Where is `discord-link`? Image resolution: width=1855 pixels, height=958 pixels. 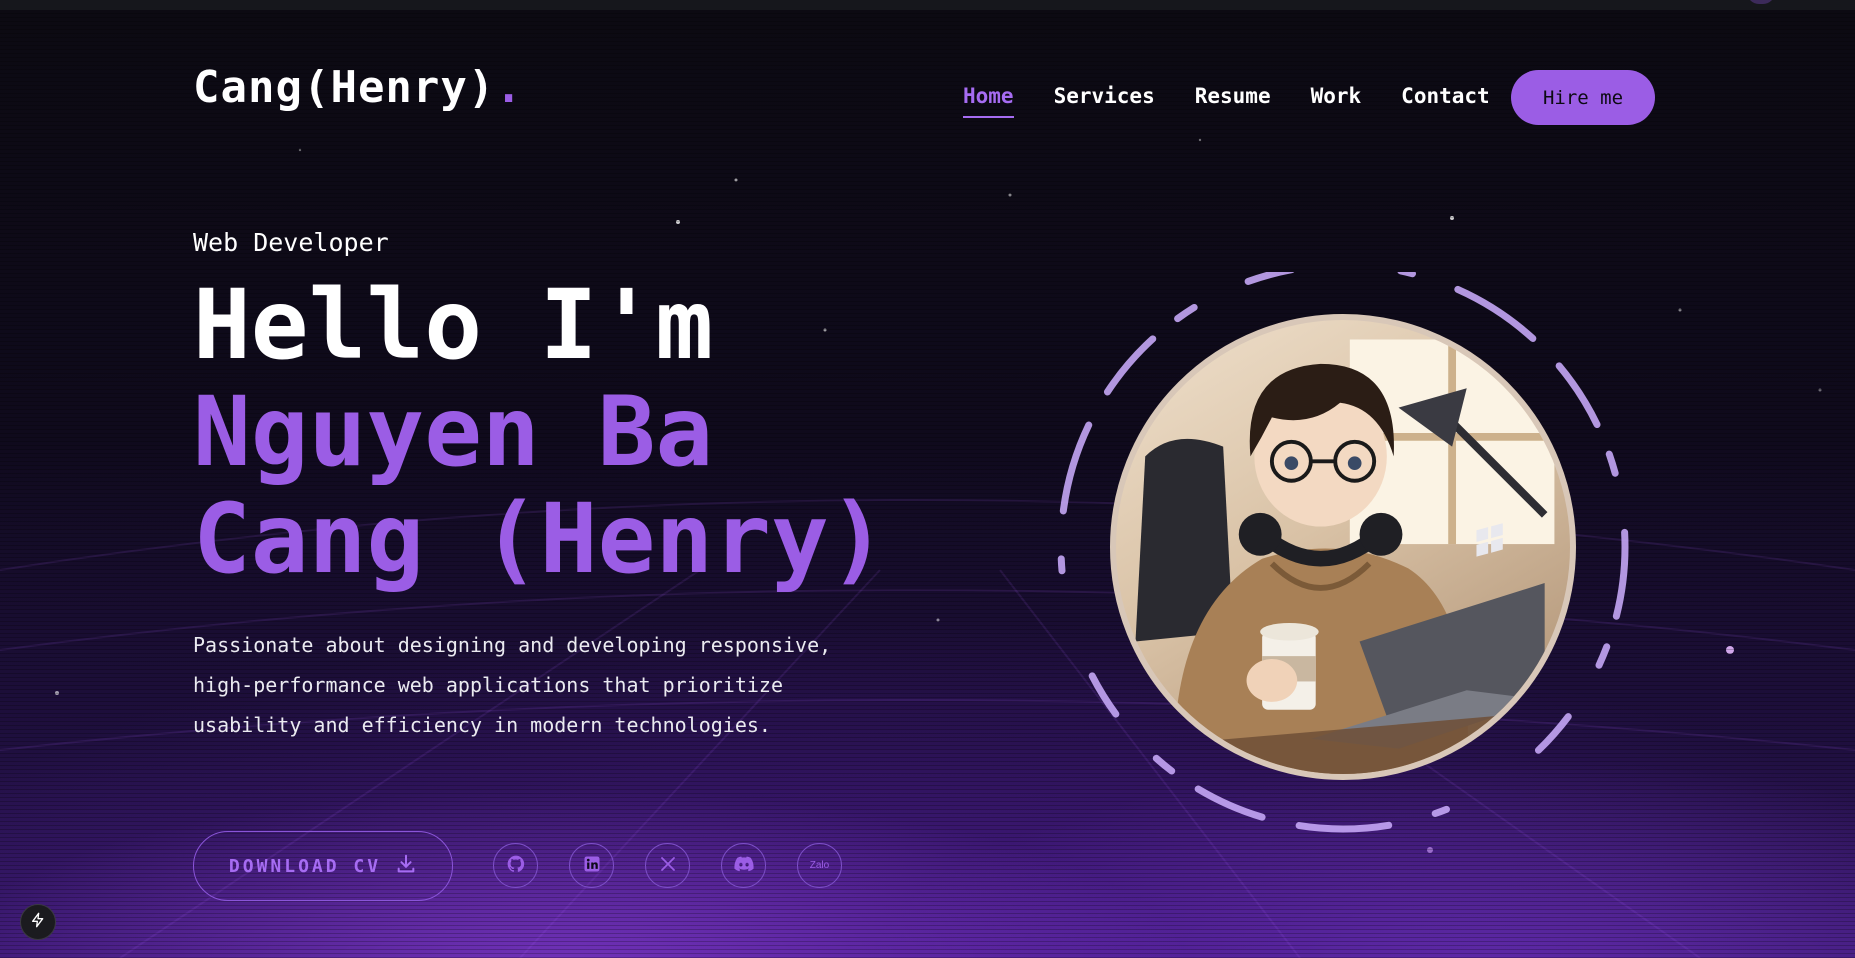 discord-link is located at coordinates (743, 865).